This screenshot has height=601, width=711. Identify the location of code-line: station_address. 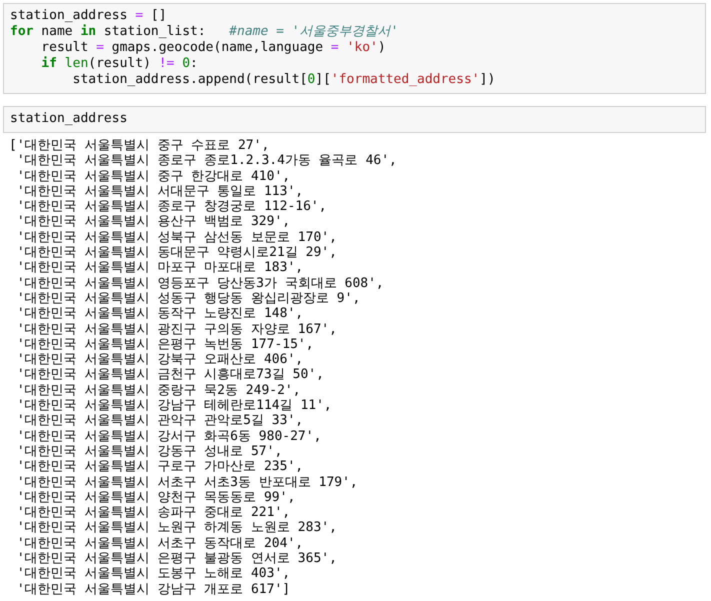
(69, 119).